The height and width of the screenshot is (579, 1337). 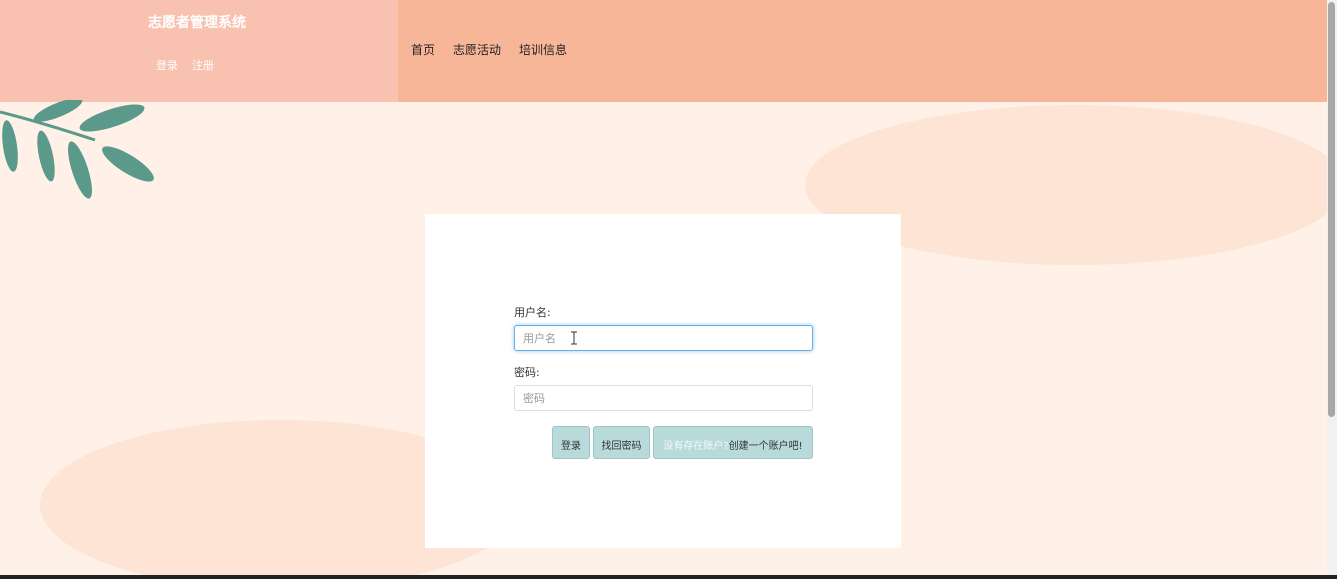 What do you see at coordinates (532, 312) in the screenshot?
I see `username-label: 用户名:` at bounding box center [532, 312].